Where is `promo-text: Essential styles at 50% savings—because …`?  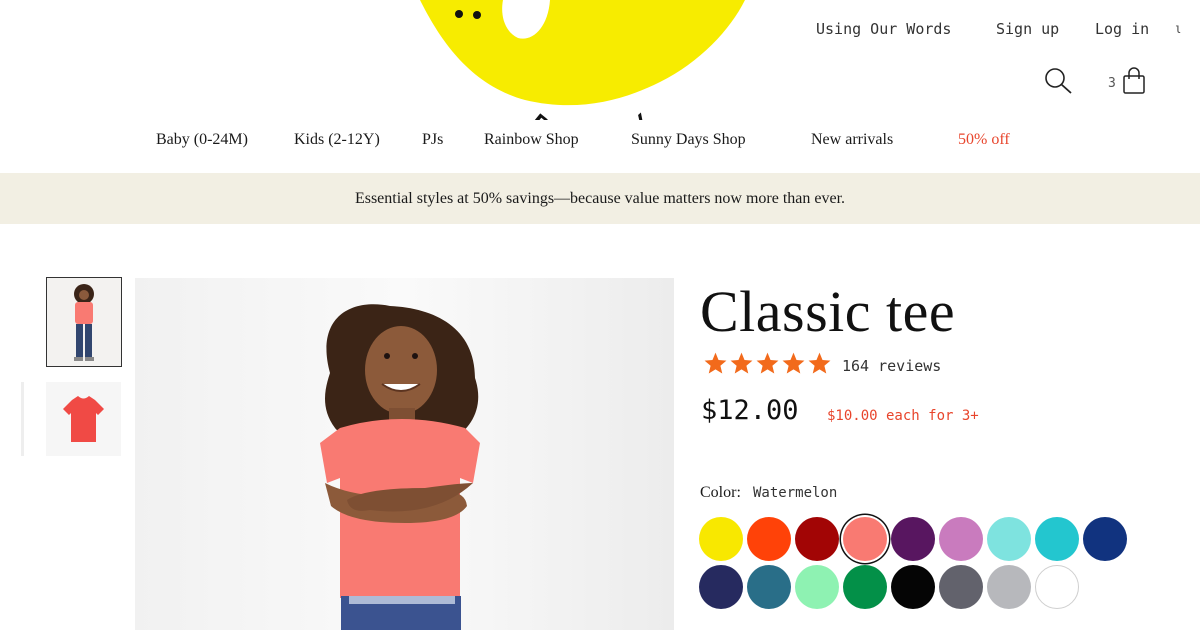 promo-text: Essential styles at 50% savings—because … is located at coordinates (600, 198).